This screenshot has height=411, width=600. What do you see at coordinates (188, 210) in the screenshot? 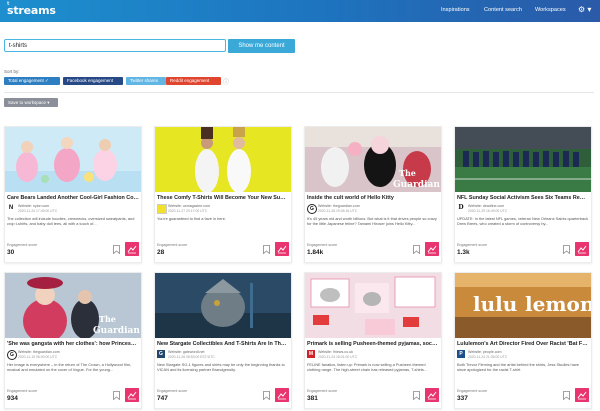
I see `card-date: 2020-11-27 20:17:00 UTC` at bounding box center [188, 210].